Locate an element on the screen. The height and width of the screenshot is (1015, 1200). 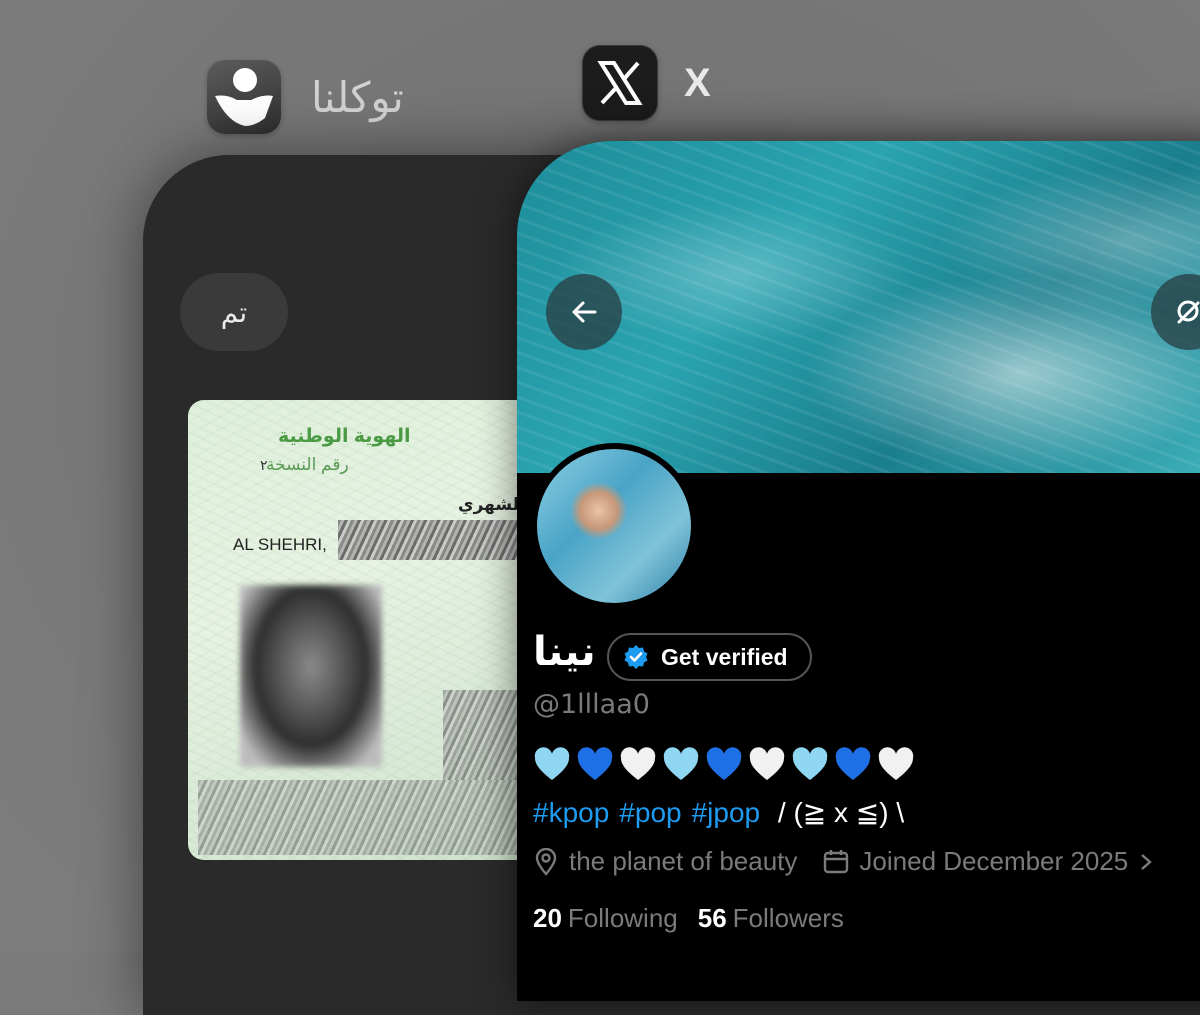
app-label-tawakkalna: توكلنا is located at coordinates (305, 97).